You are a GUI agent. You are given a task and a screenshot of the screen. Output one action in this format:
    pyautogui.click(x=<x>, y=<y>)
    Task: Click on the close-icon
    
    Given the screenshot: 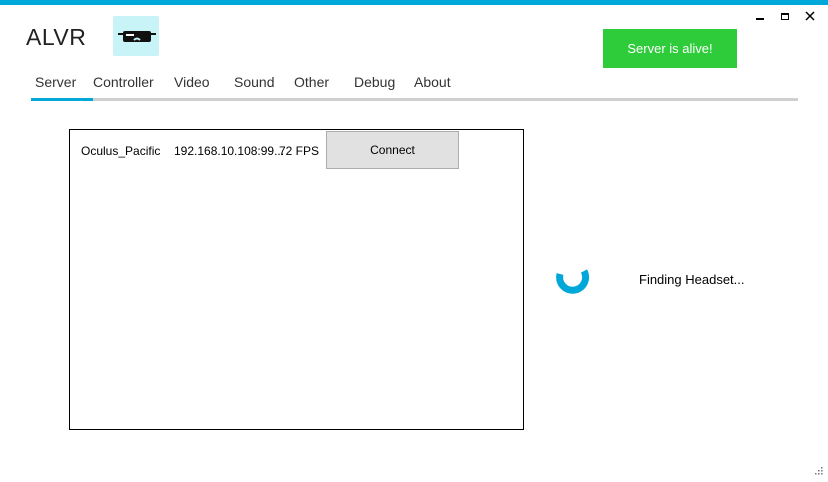 What is the action you would take?
    pyautogui.click(x=810, y=16)
    